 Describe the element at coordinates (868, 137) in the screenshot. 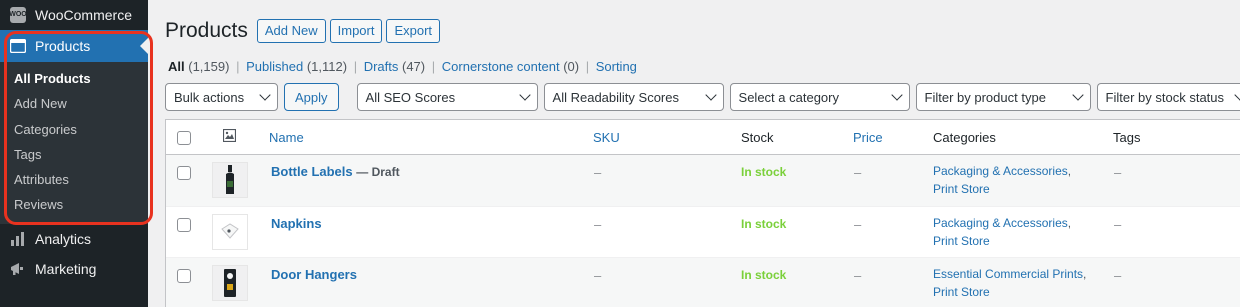

I see `column-price: Price` at that location.